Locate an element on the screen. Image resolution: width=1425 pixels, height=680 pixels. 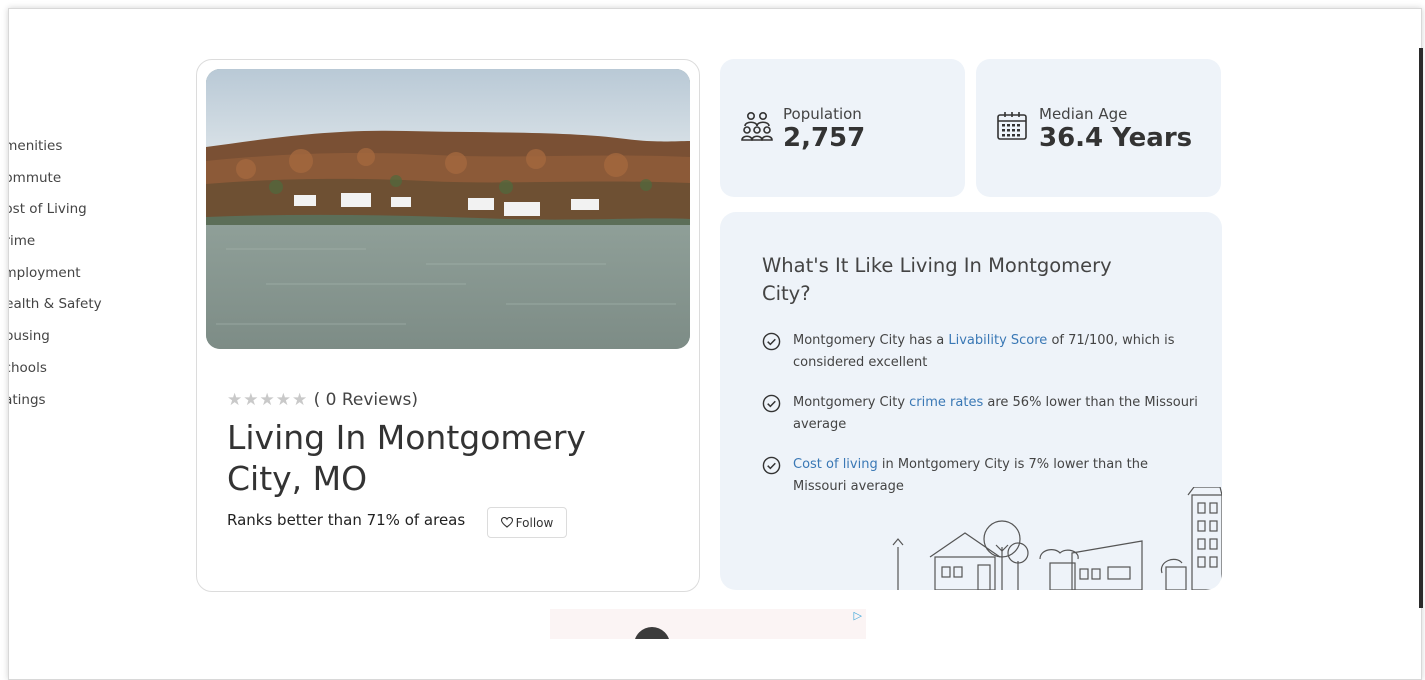
follow-label: Follow is located at coordinates (534, 522).